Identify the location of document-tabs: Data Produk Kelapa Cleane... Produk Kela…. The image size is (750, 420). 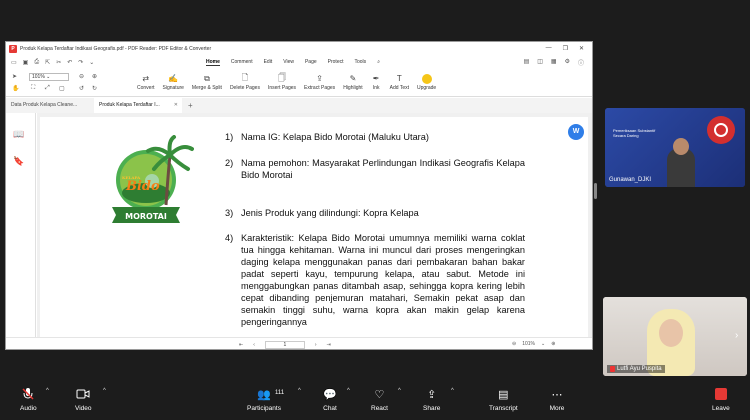
(299, 105).